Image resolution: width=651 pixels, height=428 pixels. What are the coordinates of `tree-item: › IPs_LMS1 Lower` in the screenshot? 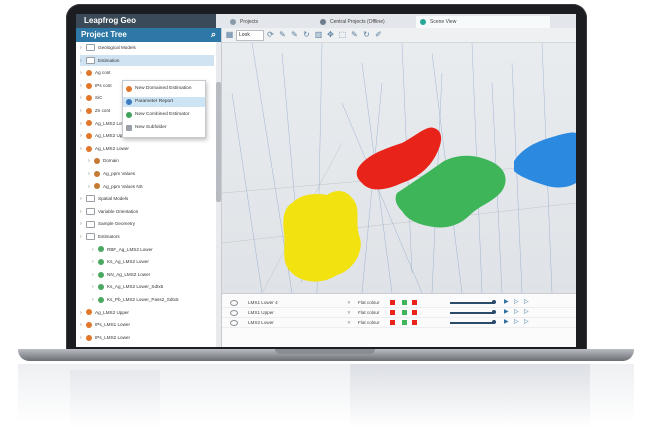 It's located at (147, 324).